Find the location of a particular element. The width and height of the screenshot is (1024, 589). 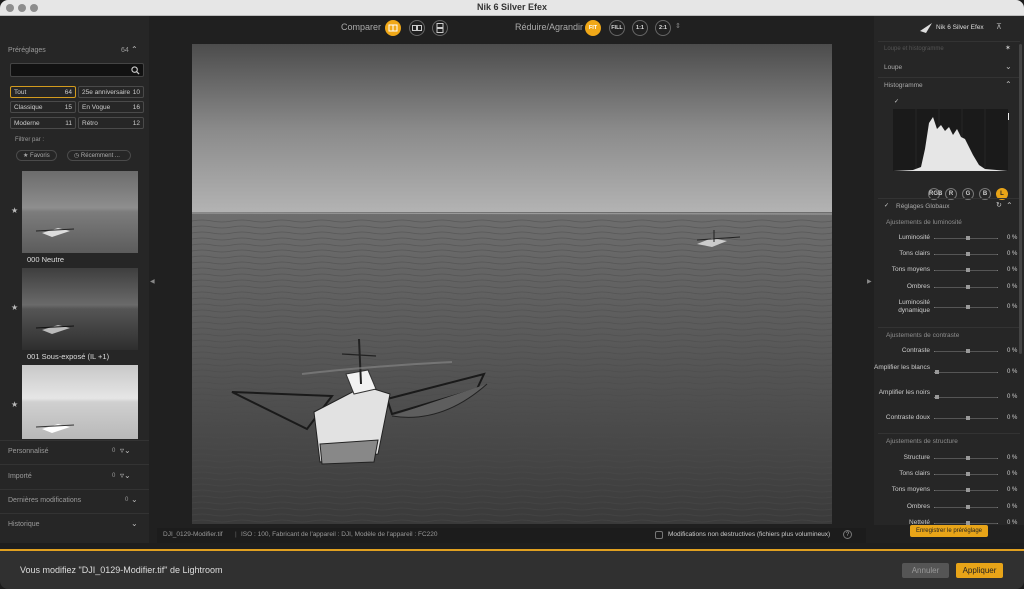

presets-title: Préréglages is located at coordinates (27, 50).